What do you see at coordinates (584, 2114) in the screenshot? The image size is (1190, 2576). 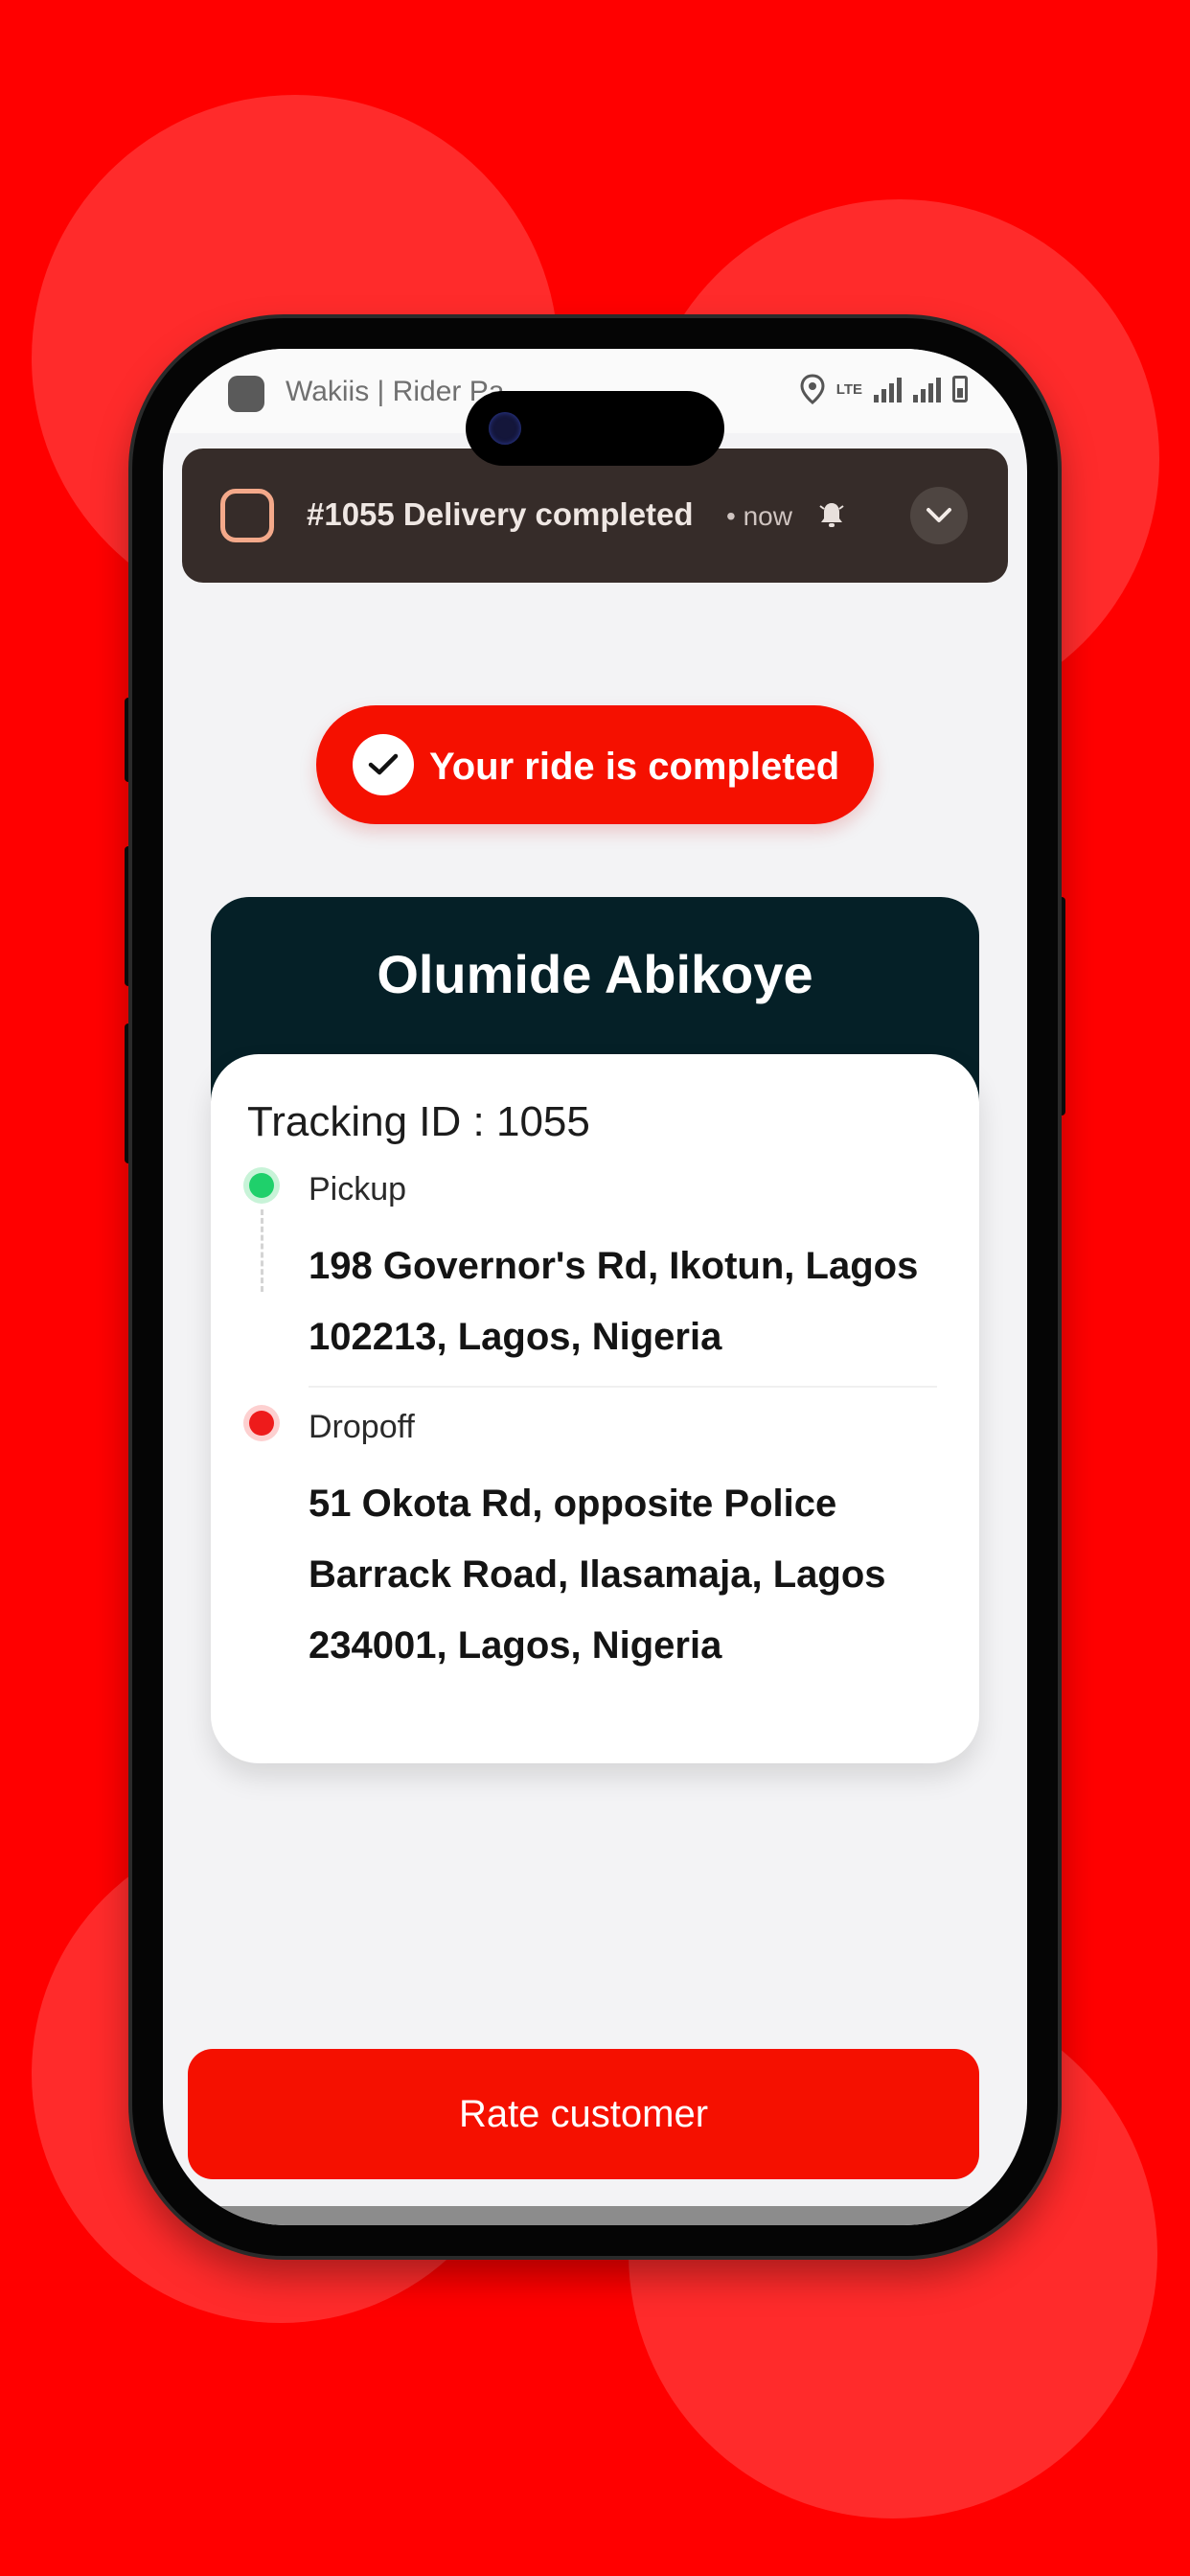 I see `rate-customer-button: Rate customer` at bounding box center [584, 2114].